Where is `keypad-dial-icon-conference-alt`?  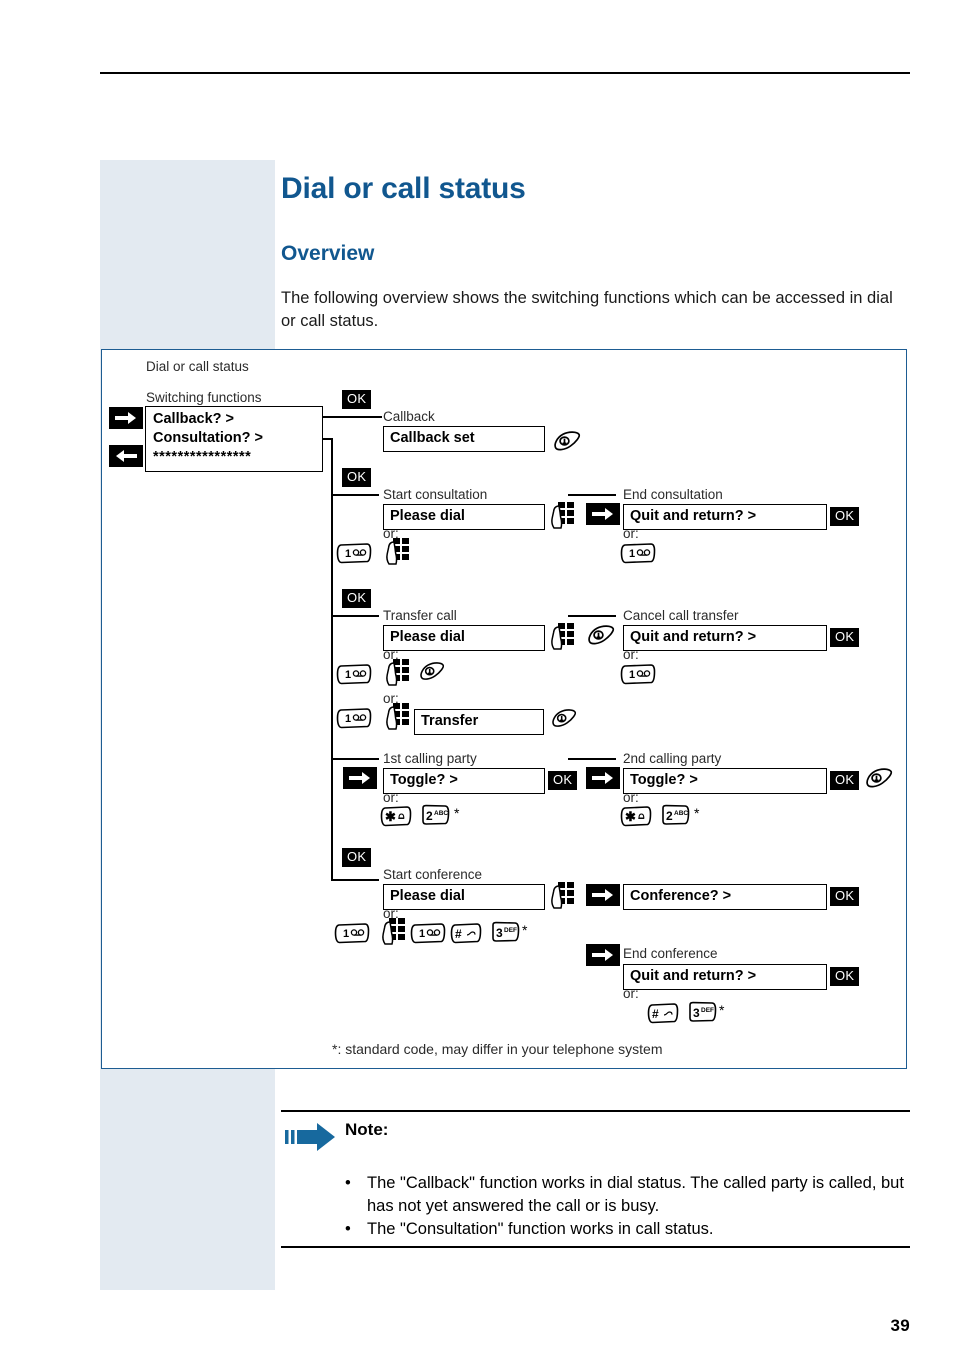 keypad-dial-icon-conference-alt is located at coordinates (393, 934).